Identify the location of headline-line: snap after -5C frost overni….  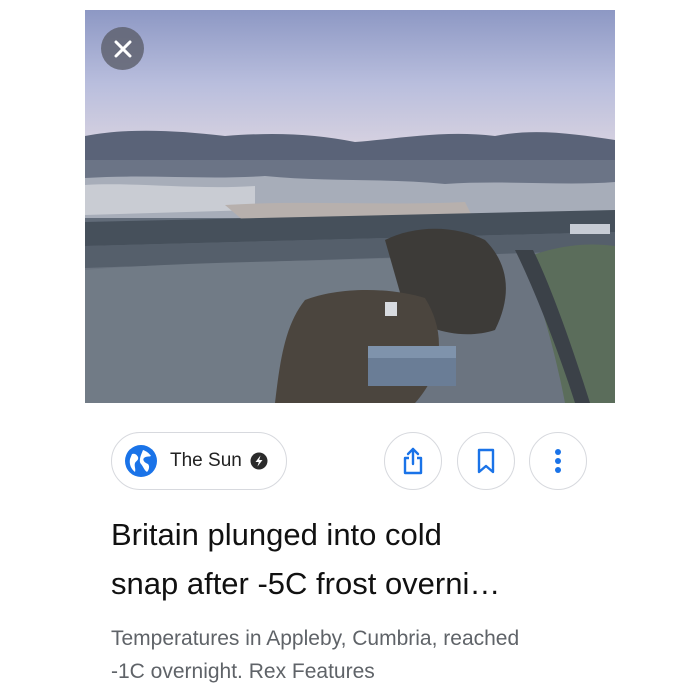
(306, 583).